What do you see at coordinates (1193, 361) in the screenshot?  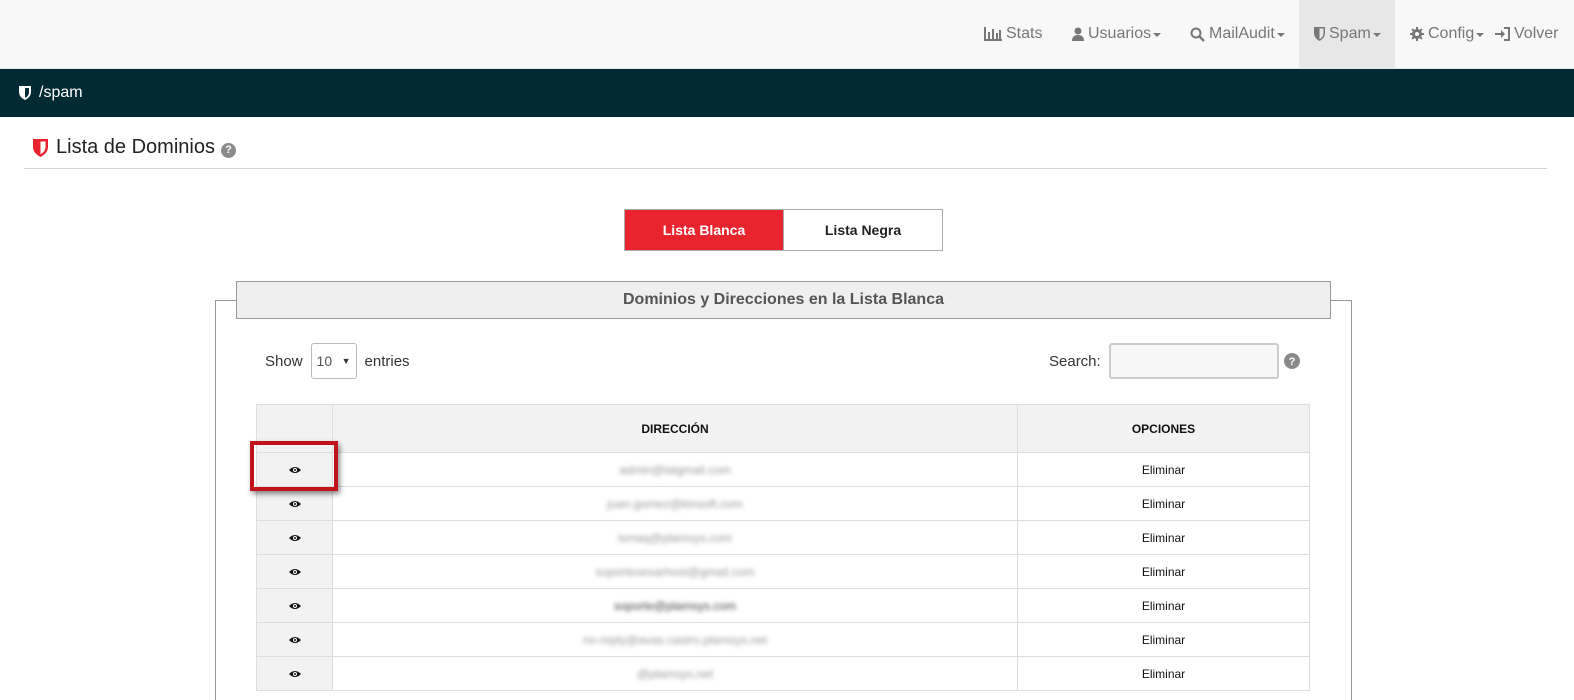 I see `search-input` at bounding box center [1193, 361].